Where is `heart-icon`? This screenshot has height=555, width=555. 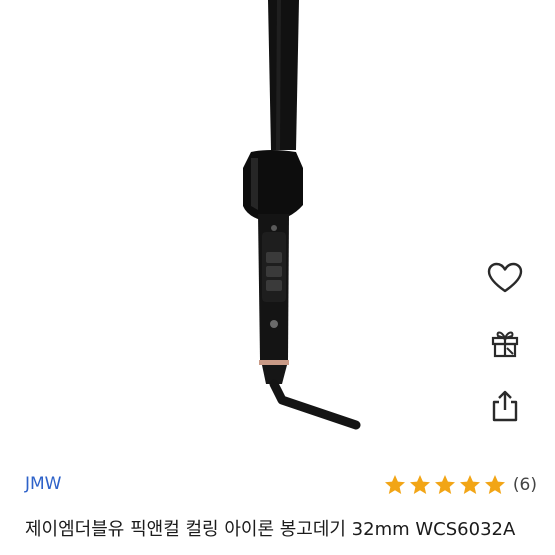 heart-icon is located at coordinates (505, 280).